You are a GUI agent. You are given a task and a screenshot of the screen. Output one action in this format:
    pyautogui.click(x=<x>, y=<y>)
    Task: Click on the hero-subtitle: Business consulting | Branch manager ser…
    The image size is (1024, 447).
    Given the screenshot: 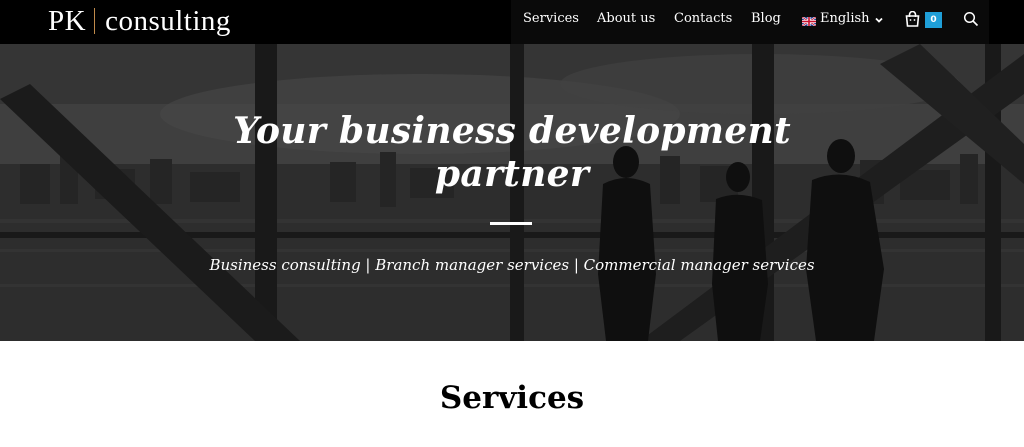 What is the action you would take?
    pyautogui.click(x=512, y=265)
    